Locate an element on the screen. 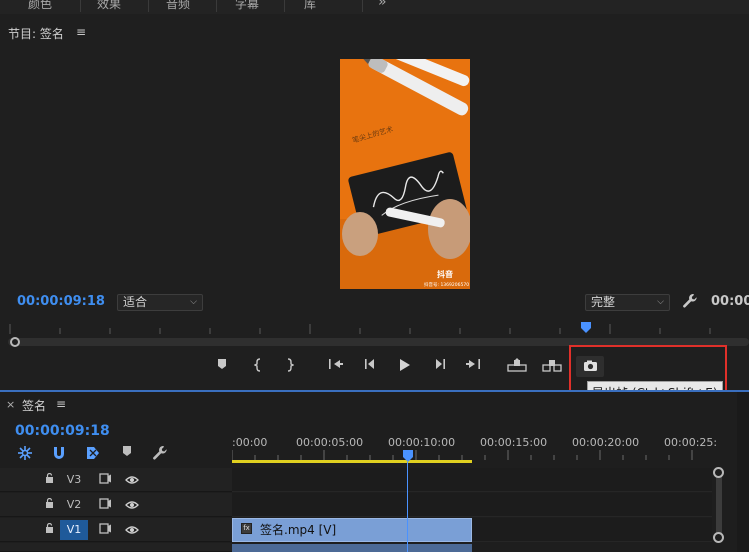 Image resolution: width=749 pixels, height=552 pixels. track-header-v1: V1 is located at coordinates (116, 530).